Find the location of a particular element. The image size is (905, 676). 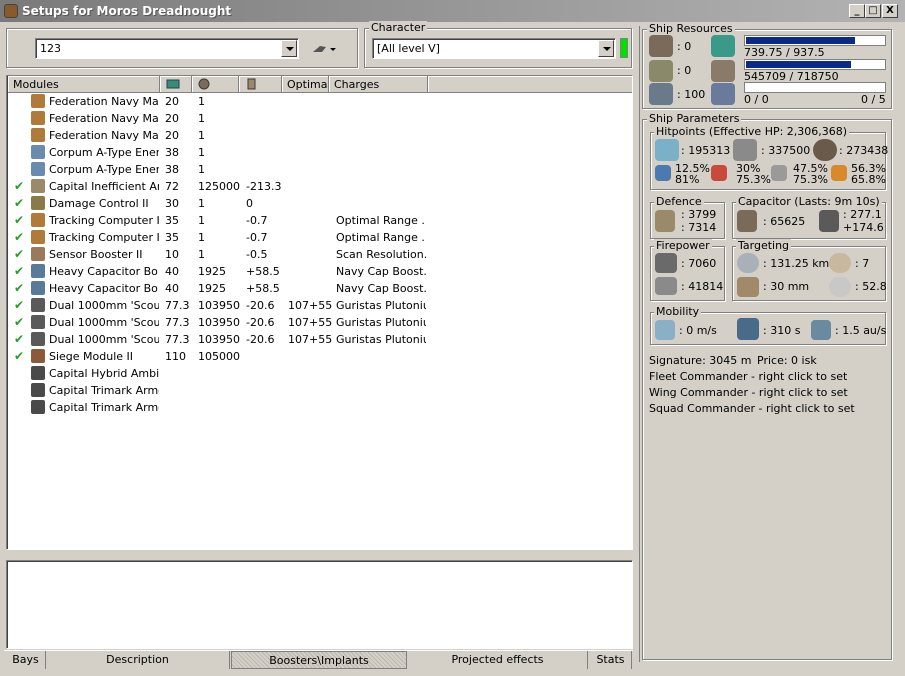

module-powergrid: 125000 is located at coordinates (219, 186).